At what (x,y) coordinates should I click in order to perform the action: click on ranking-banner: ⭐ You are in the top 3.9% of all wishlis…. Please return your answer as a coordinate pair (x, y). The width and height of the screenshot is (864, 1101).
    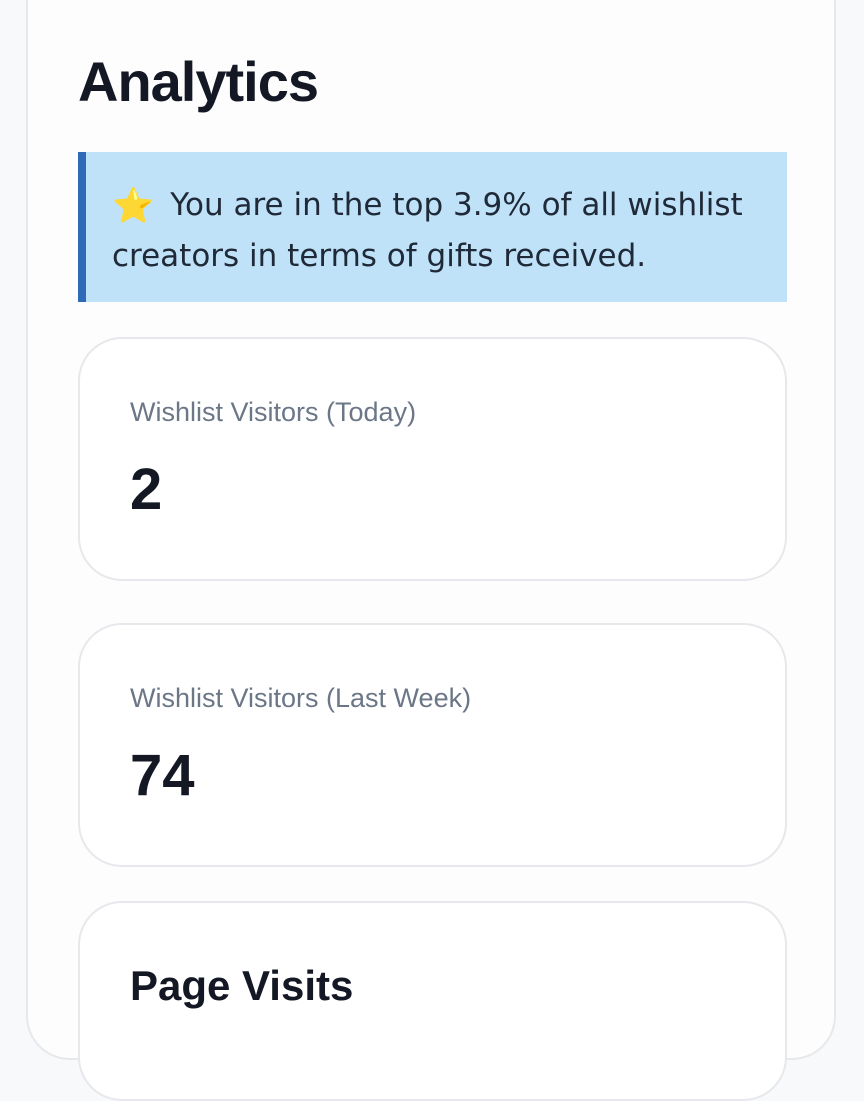
    Looking at the image, I should click on (432, 227).